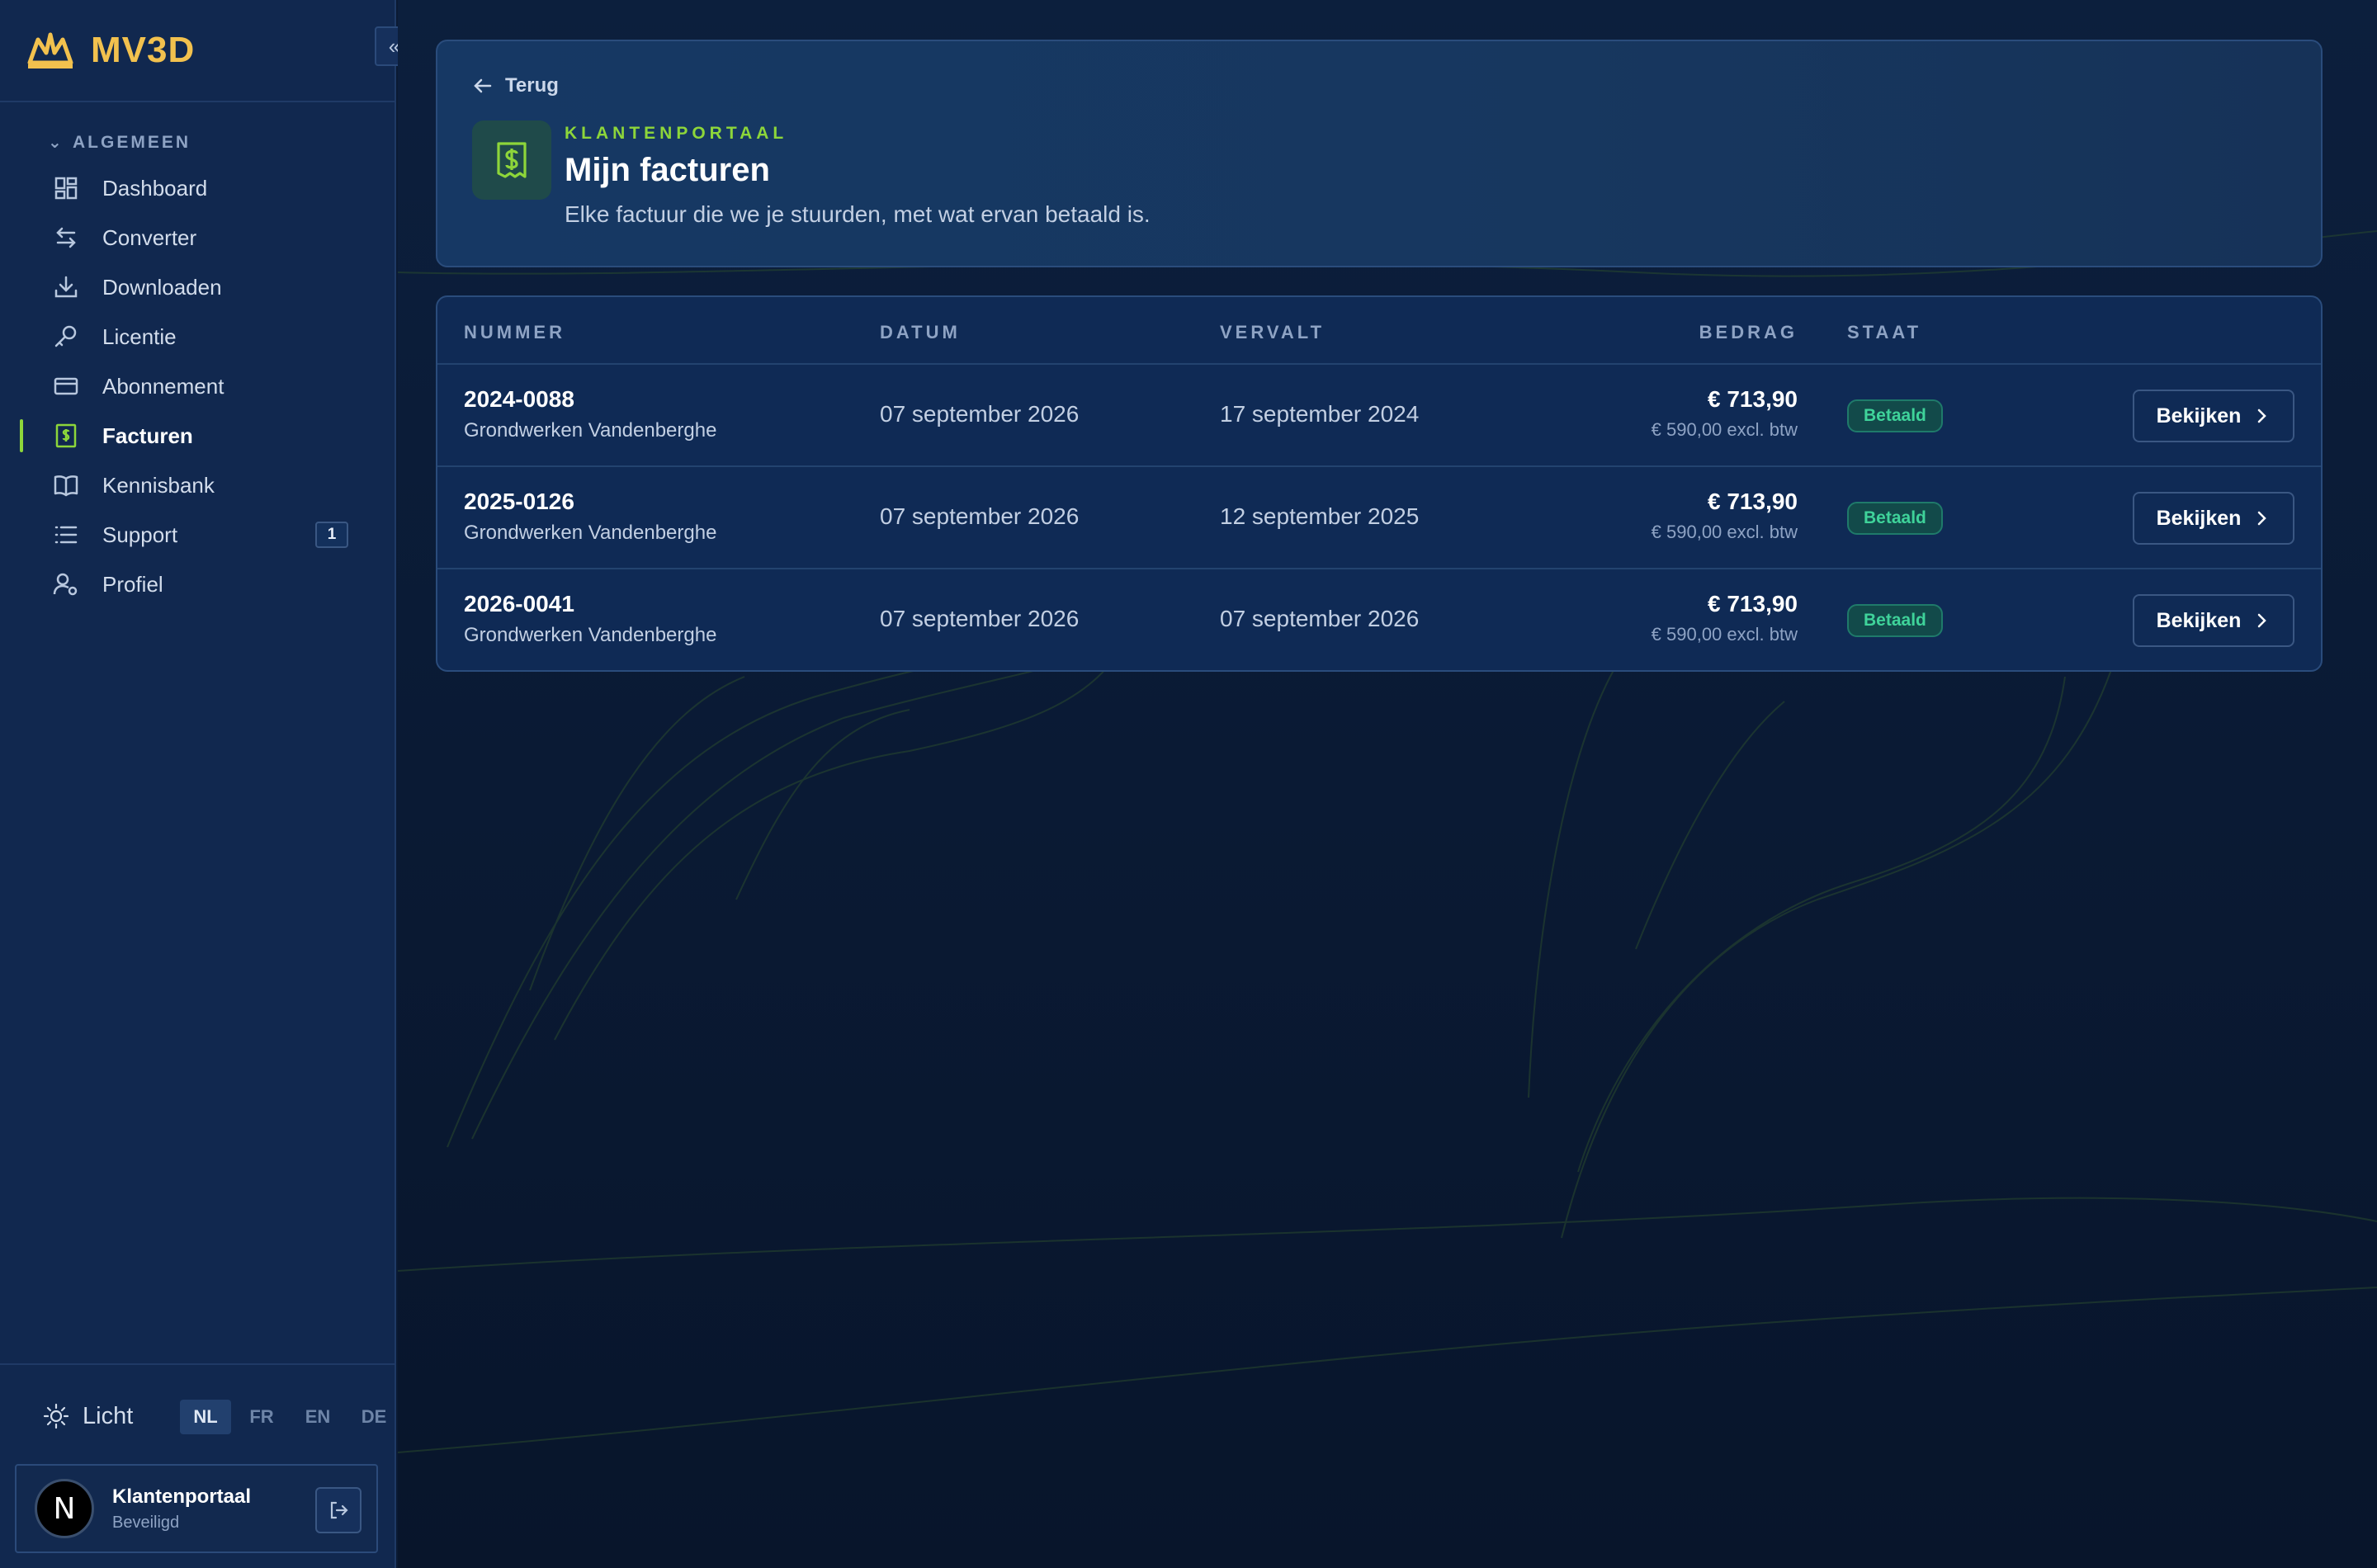  What do you see at coordinates (65, 584) in the screenshot?
I see `user-gear-icon` at bounding box center [65, 584].